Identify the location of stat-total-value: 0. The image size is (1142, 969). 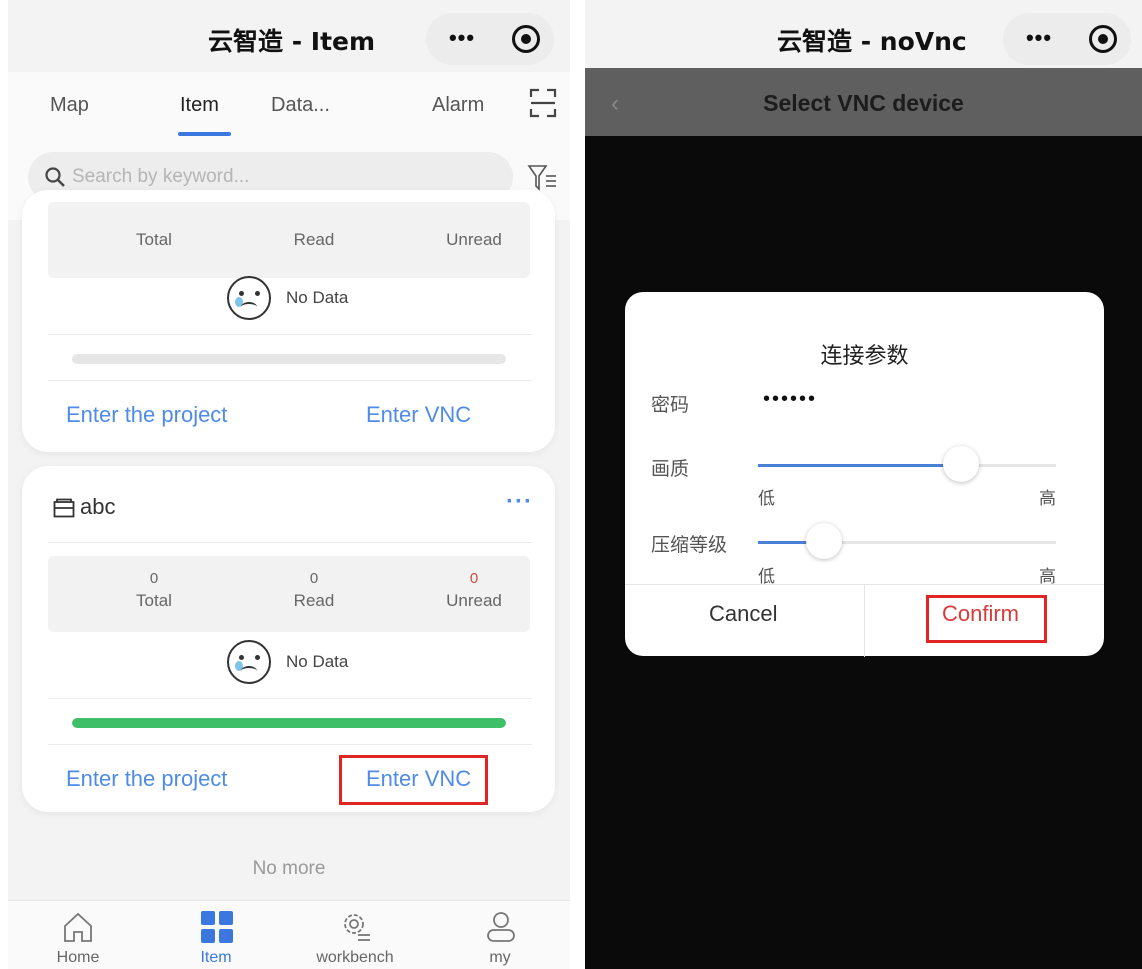
(154, 578).